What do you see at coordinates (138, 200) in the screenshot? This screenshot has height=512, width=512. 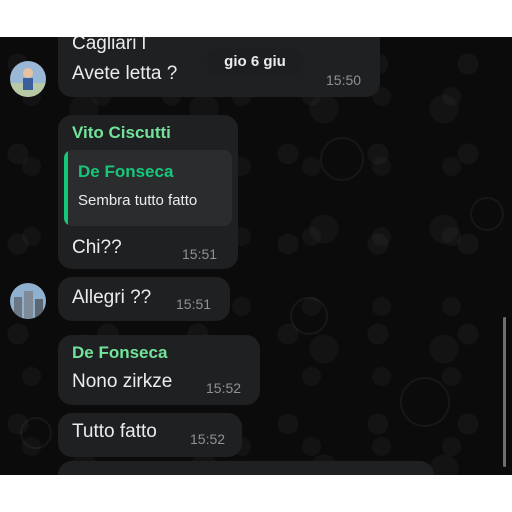 I see `quoted-text: Sembra tutto fatto` at bounding box center [138, 200].